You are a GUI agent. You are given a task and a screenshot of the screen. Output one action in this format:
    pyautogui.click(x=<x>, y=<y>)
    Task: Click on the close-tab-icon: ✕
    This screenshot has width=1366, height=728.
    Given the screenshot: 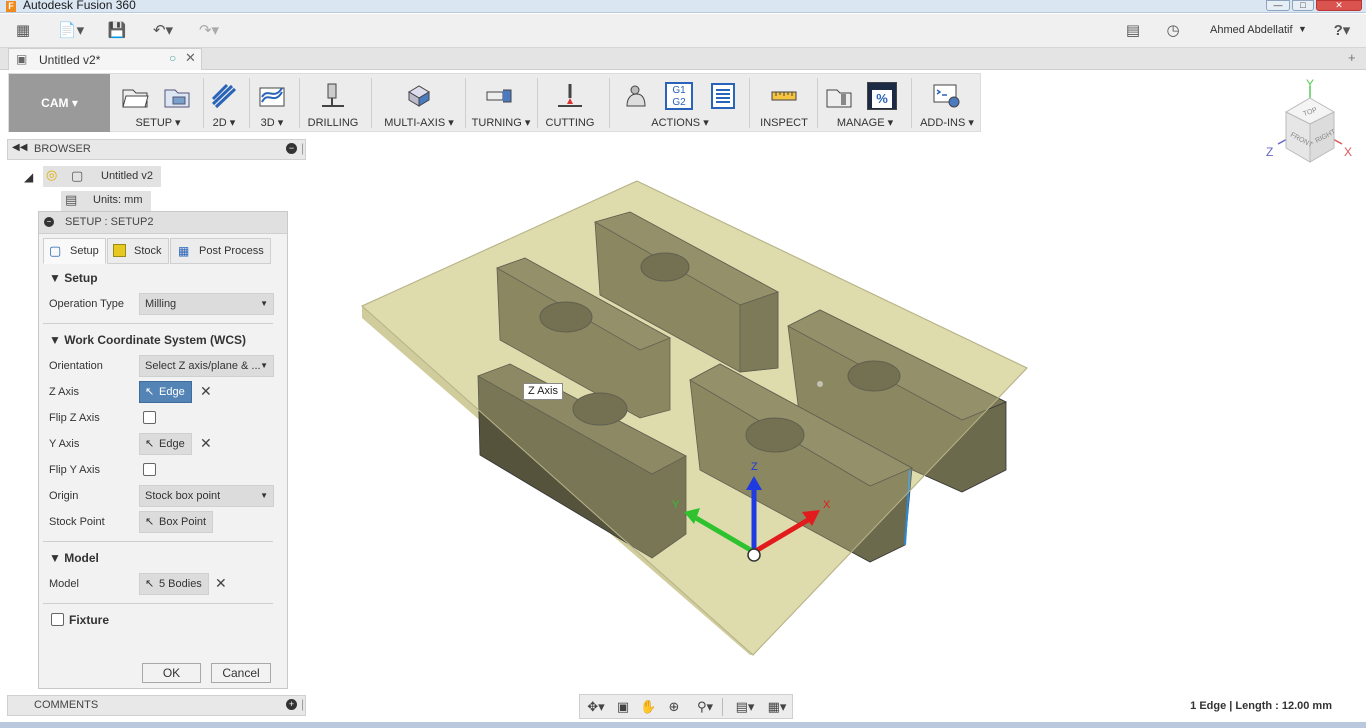 What is the action you would take?
    pyautogui.click(x=190, y=58)
    